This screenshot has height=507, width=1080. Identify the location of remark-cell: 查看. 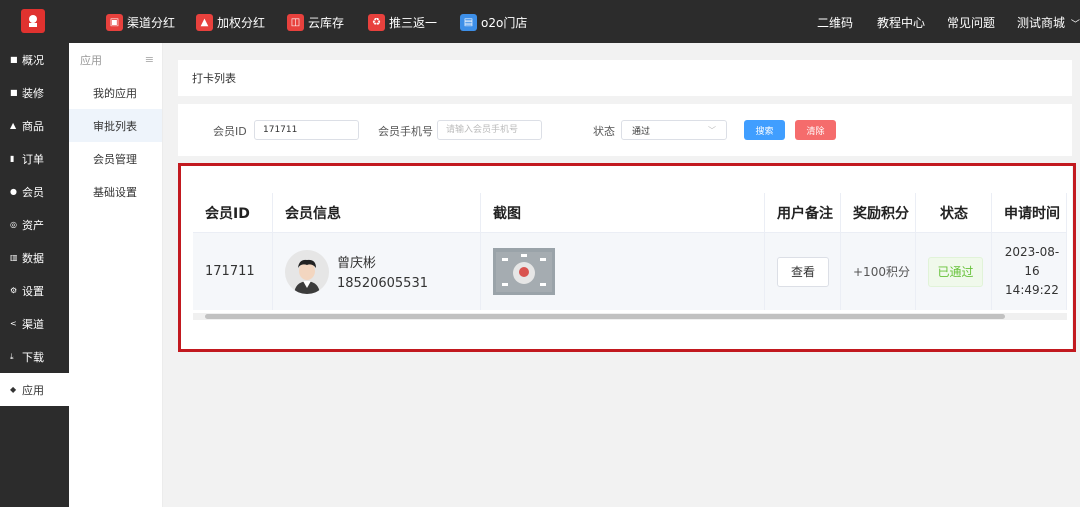
(803, 271).